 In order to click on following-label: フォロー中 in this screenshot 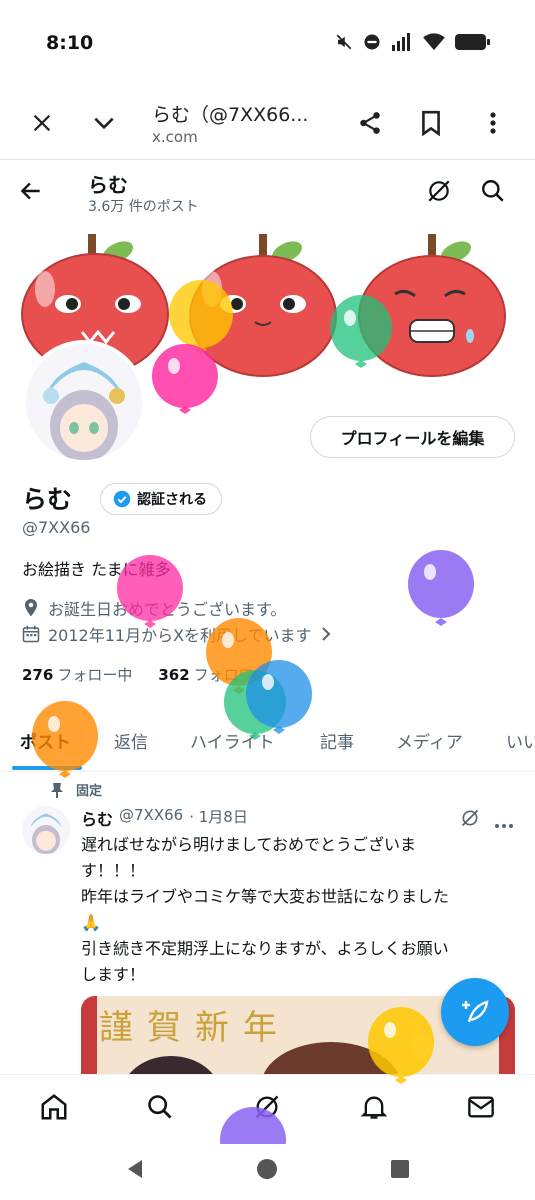, I will do `click(95, 675)`.